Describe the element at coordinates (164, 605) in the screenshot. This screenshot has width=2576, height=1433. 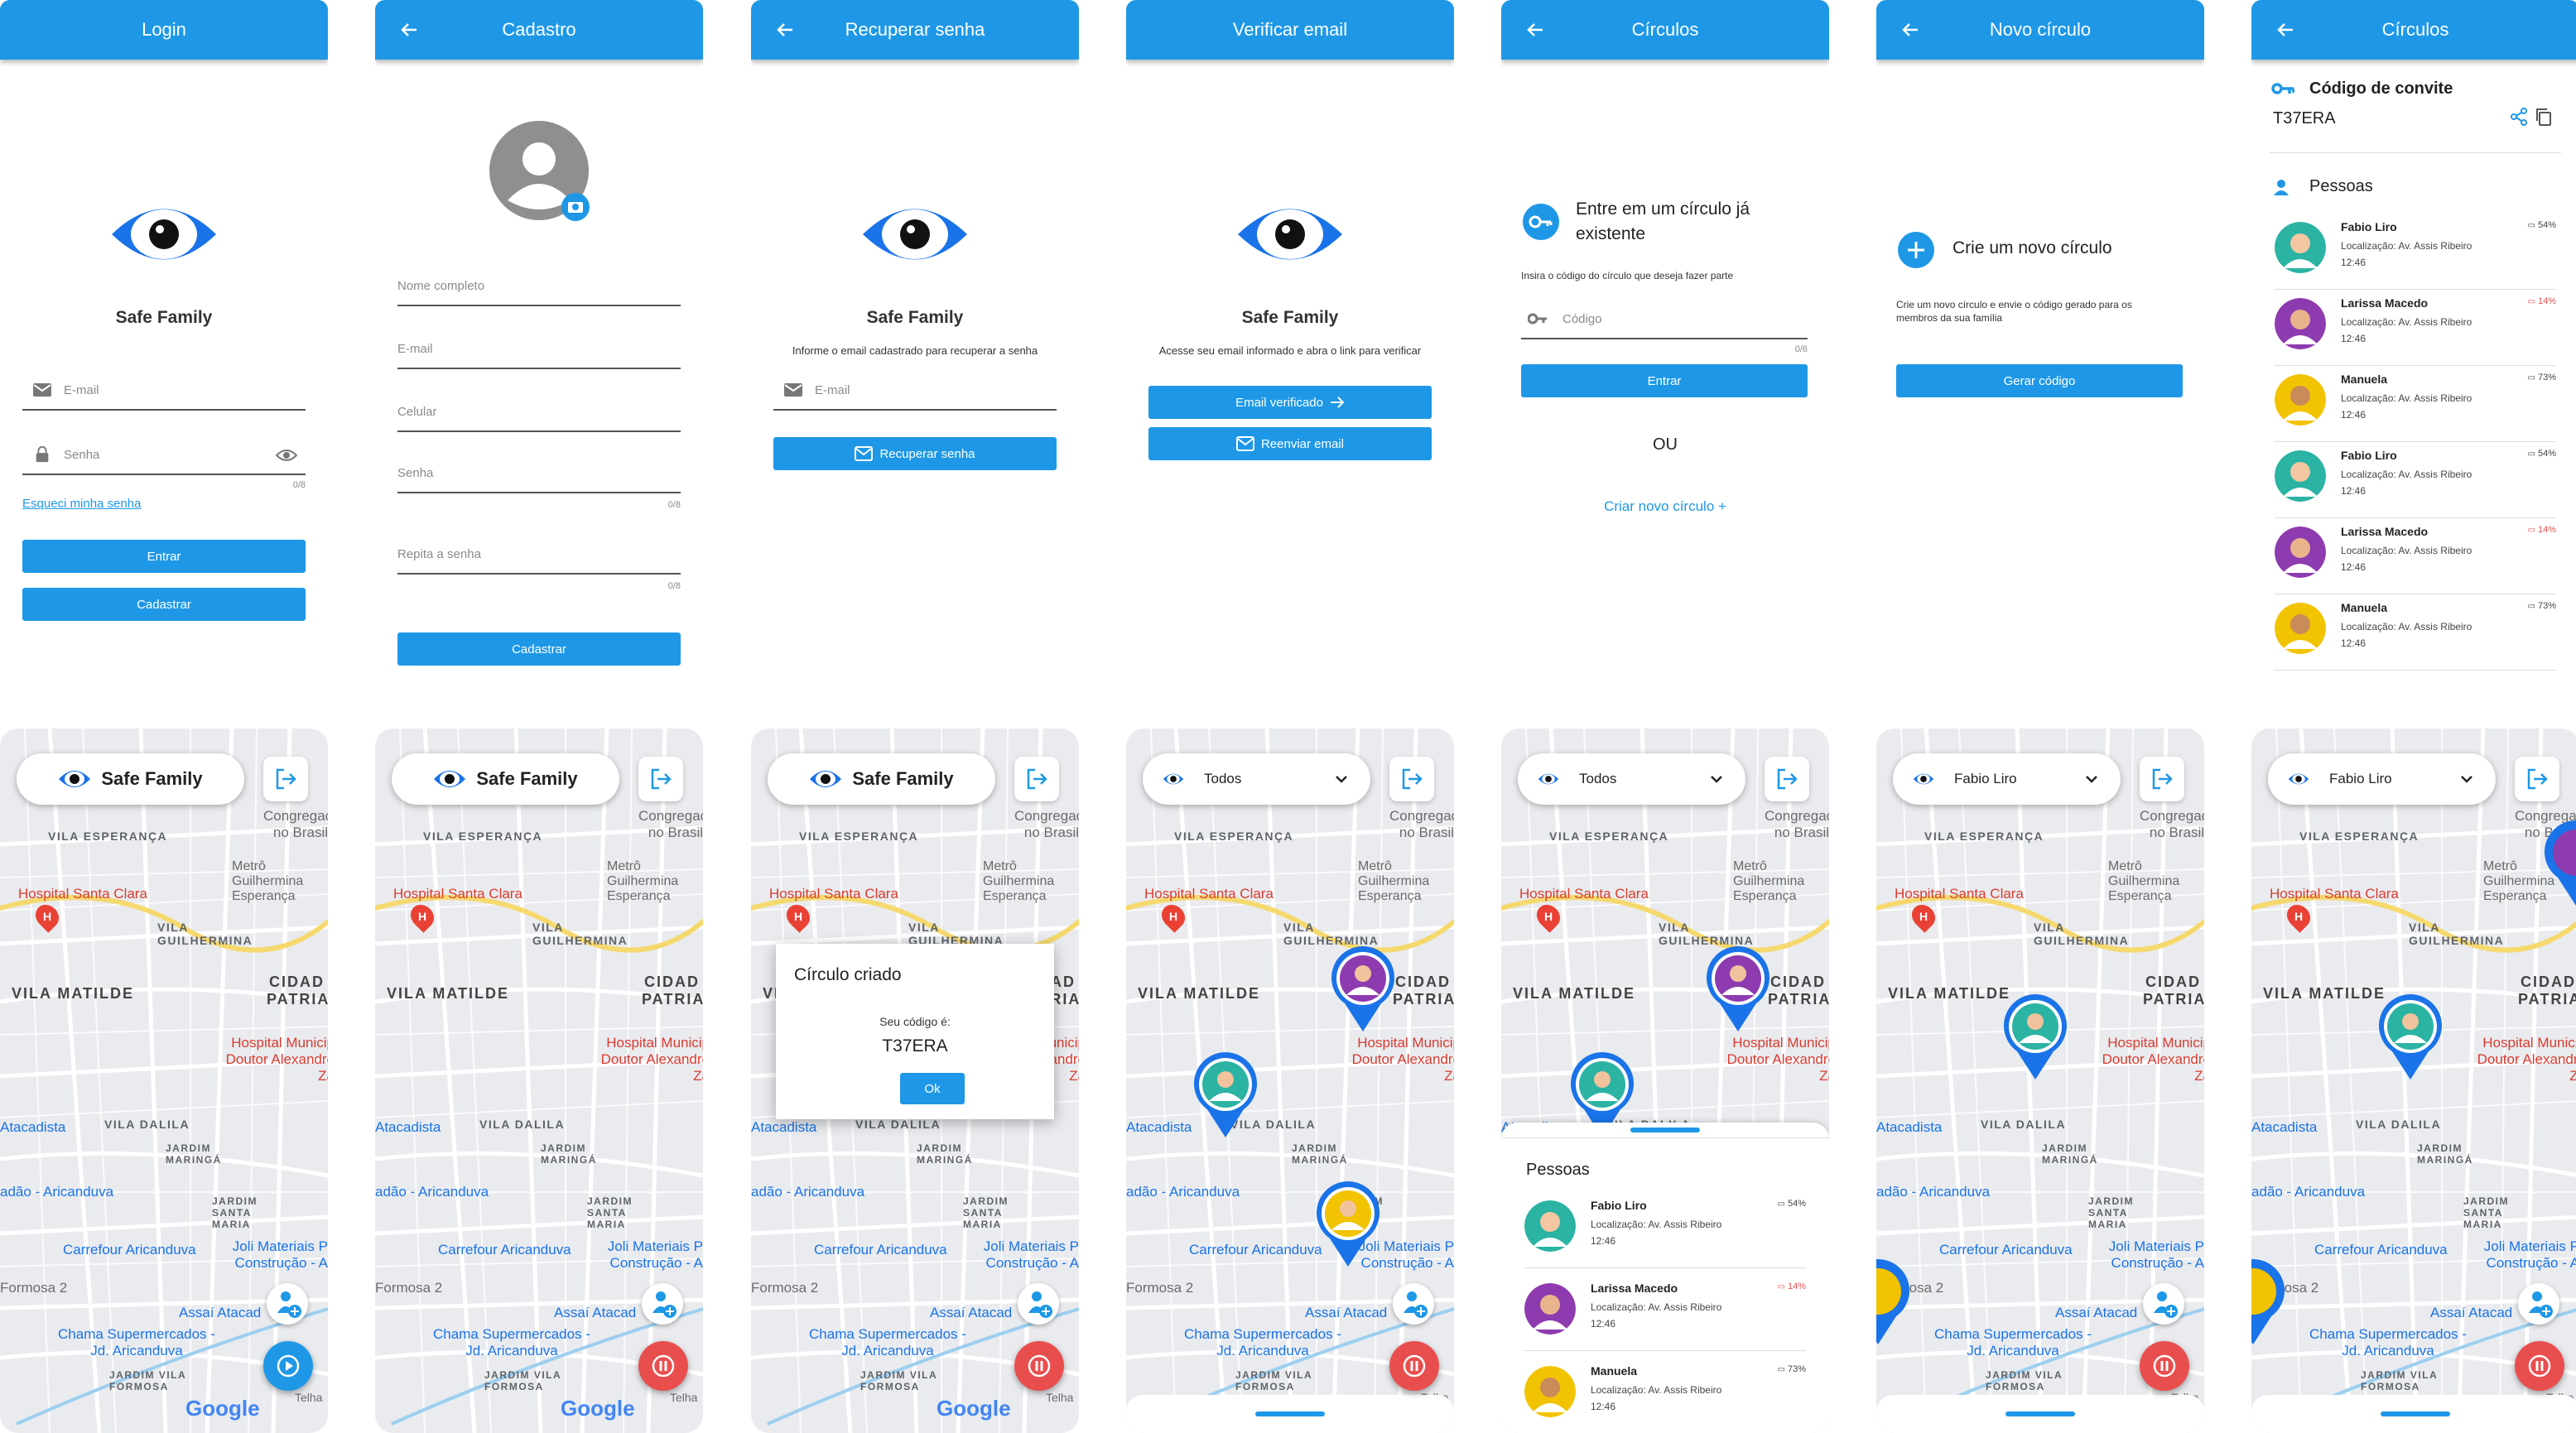
I see `register-button: Cadastrar` at that location.